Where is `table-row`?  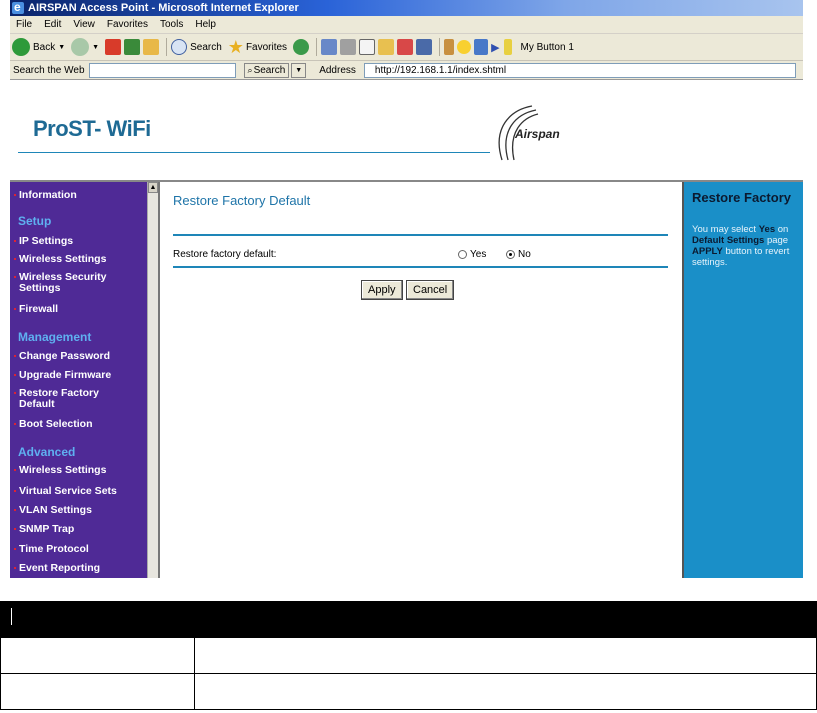
table-row is located at coordinates (408, 691).